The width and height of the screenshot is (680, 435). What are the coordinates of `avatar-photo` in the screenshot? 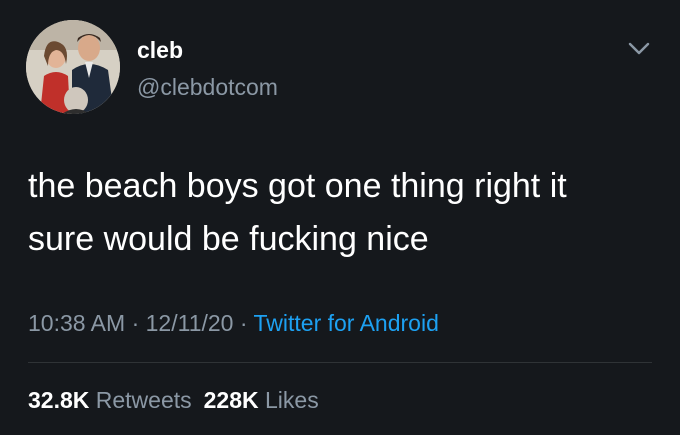 It's located at (73, 67).